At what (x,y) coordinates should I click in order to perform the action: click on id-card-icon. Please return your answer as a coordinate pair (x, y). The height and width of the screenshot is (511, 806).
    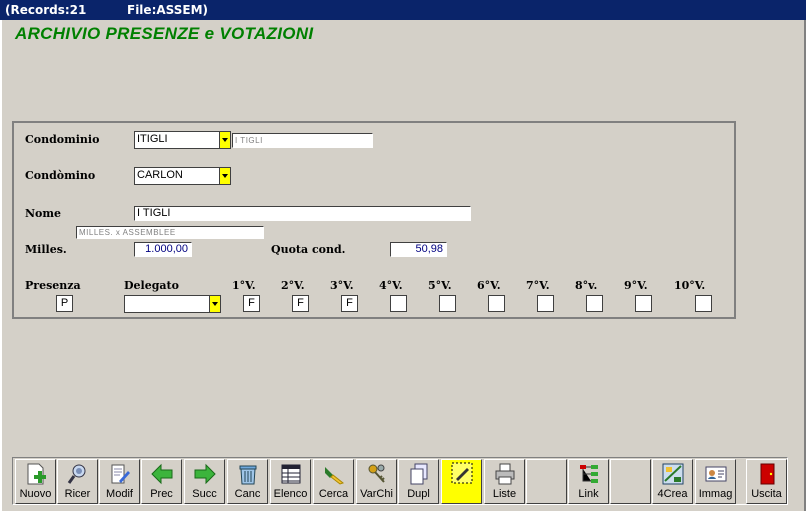
    Looking at the image, I should click on (716, 474).